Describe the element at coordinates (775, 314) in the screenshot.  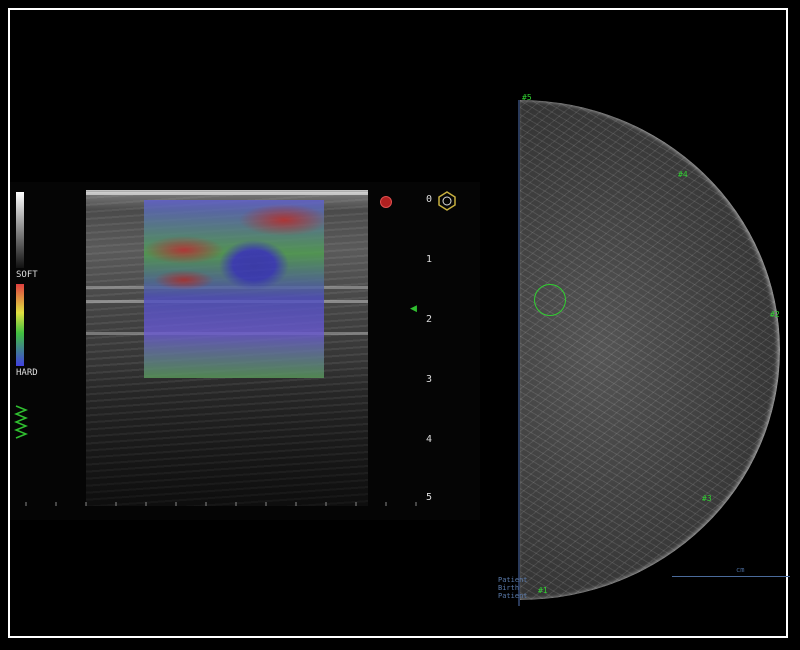
I see `marker-label: #2` at that location.